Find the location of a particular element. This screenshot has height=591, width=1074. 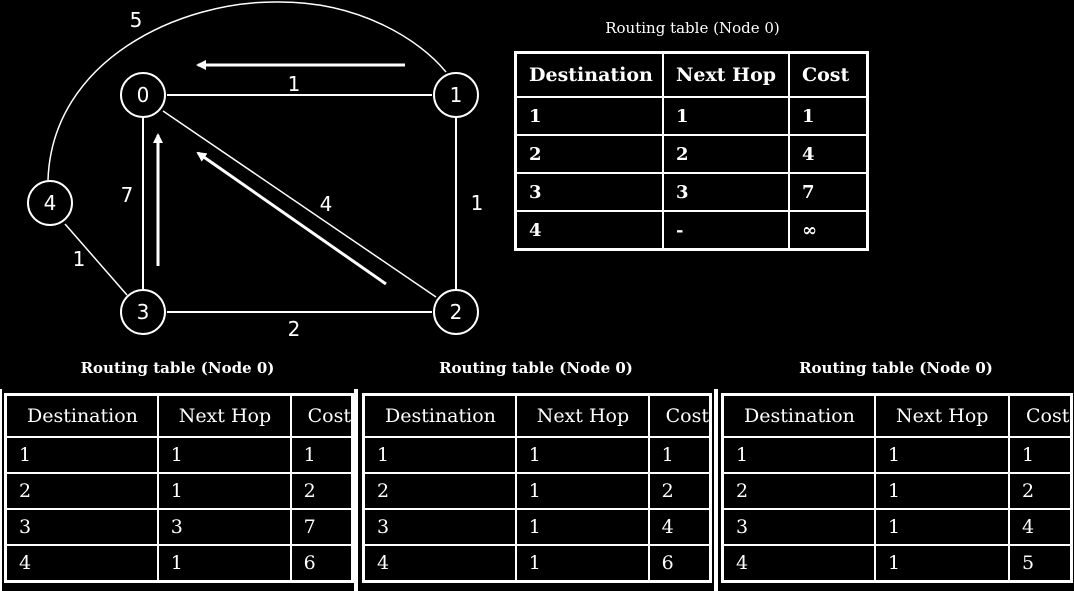

node-3: 3 is located at coordinates (143, 312).